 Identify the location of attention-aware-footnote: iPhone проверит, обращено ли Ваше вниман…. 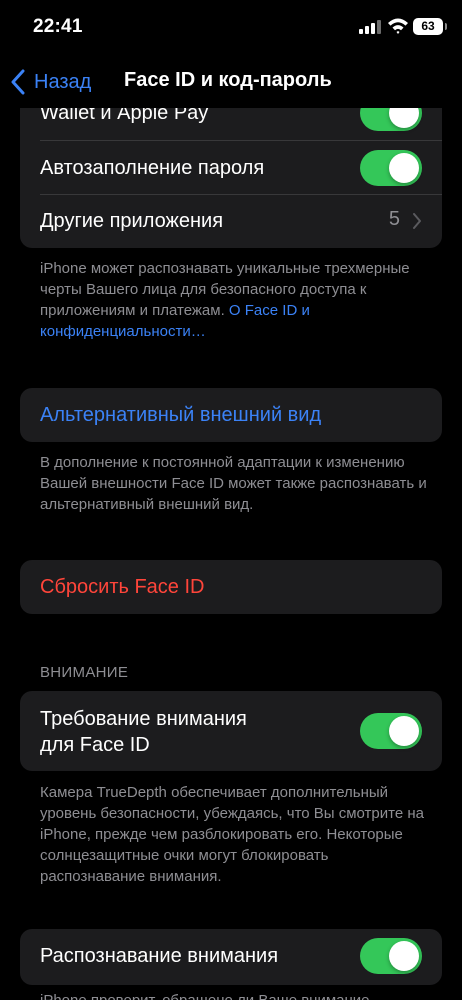
(235, 995).